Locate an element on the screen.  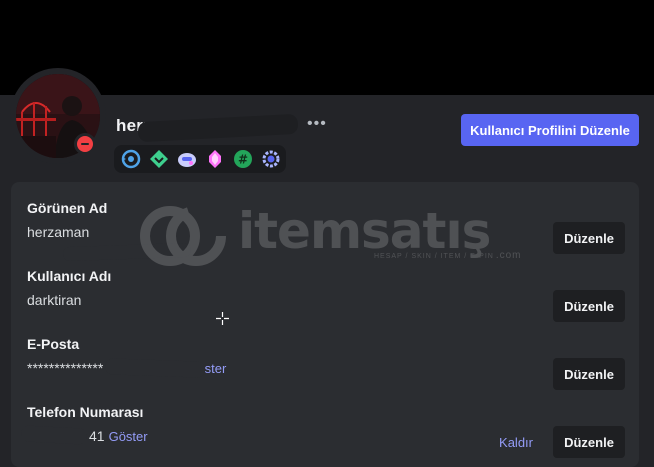
show-phone-link: Göster is located at coordinates (128, 436).